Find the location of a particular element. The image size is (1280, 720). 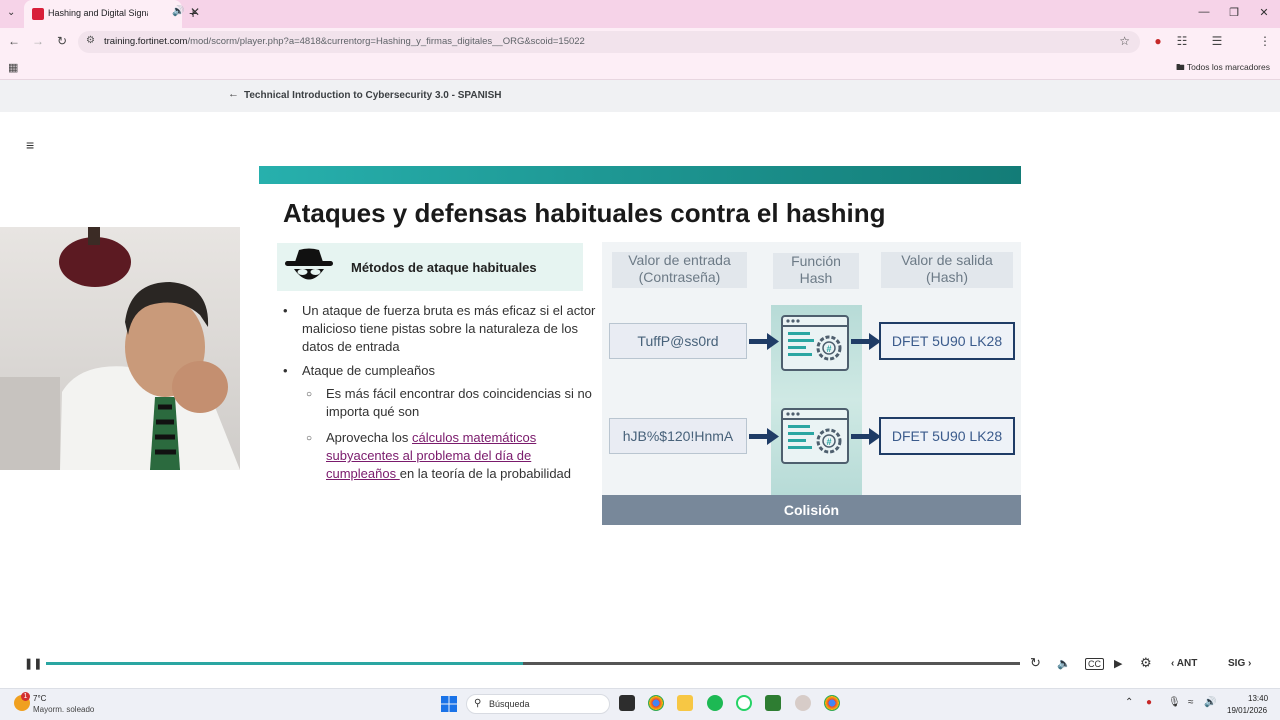

chevron-right-icon: › is located at coordinates (1248, 663).